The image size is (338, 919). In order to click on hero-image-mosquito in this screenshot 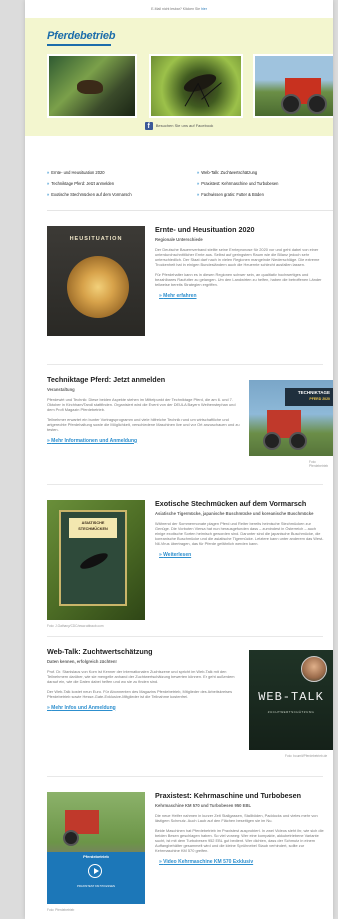, I will do `click(196, 86)`.